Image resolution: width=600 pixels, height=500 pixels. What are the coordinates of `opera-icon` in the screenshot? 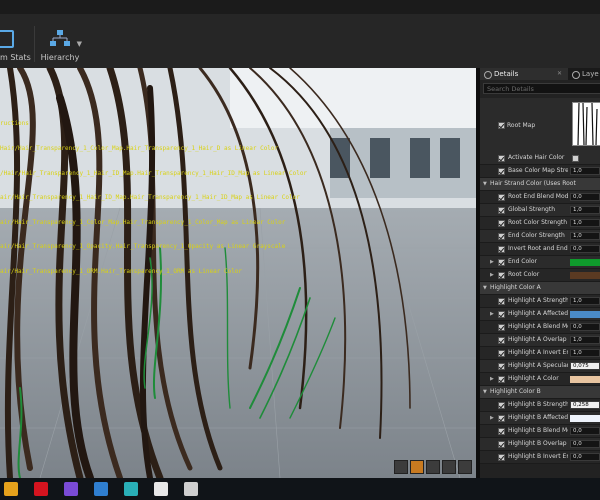 It's located at (41, 489).